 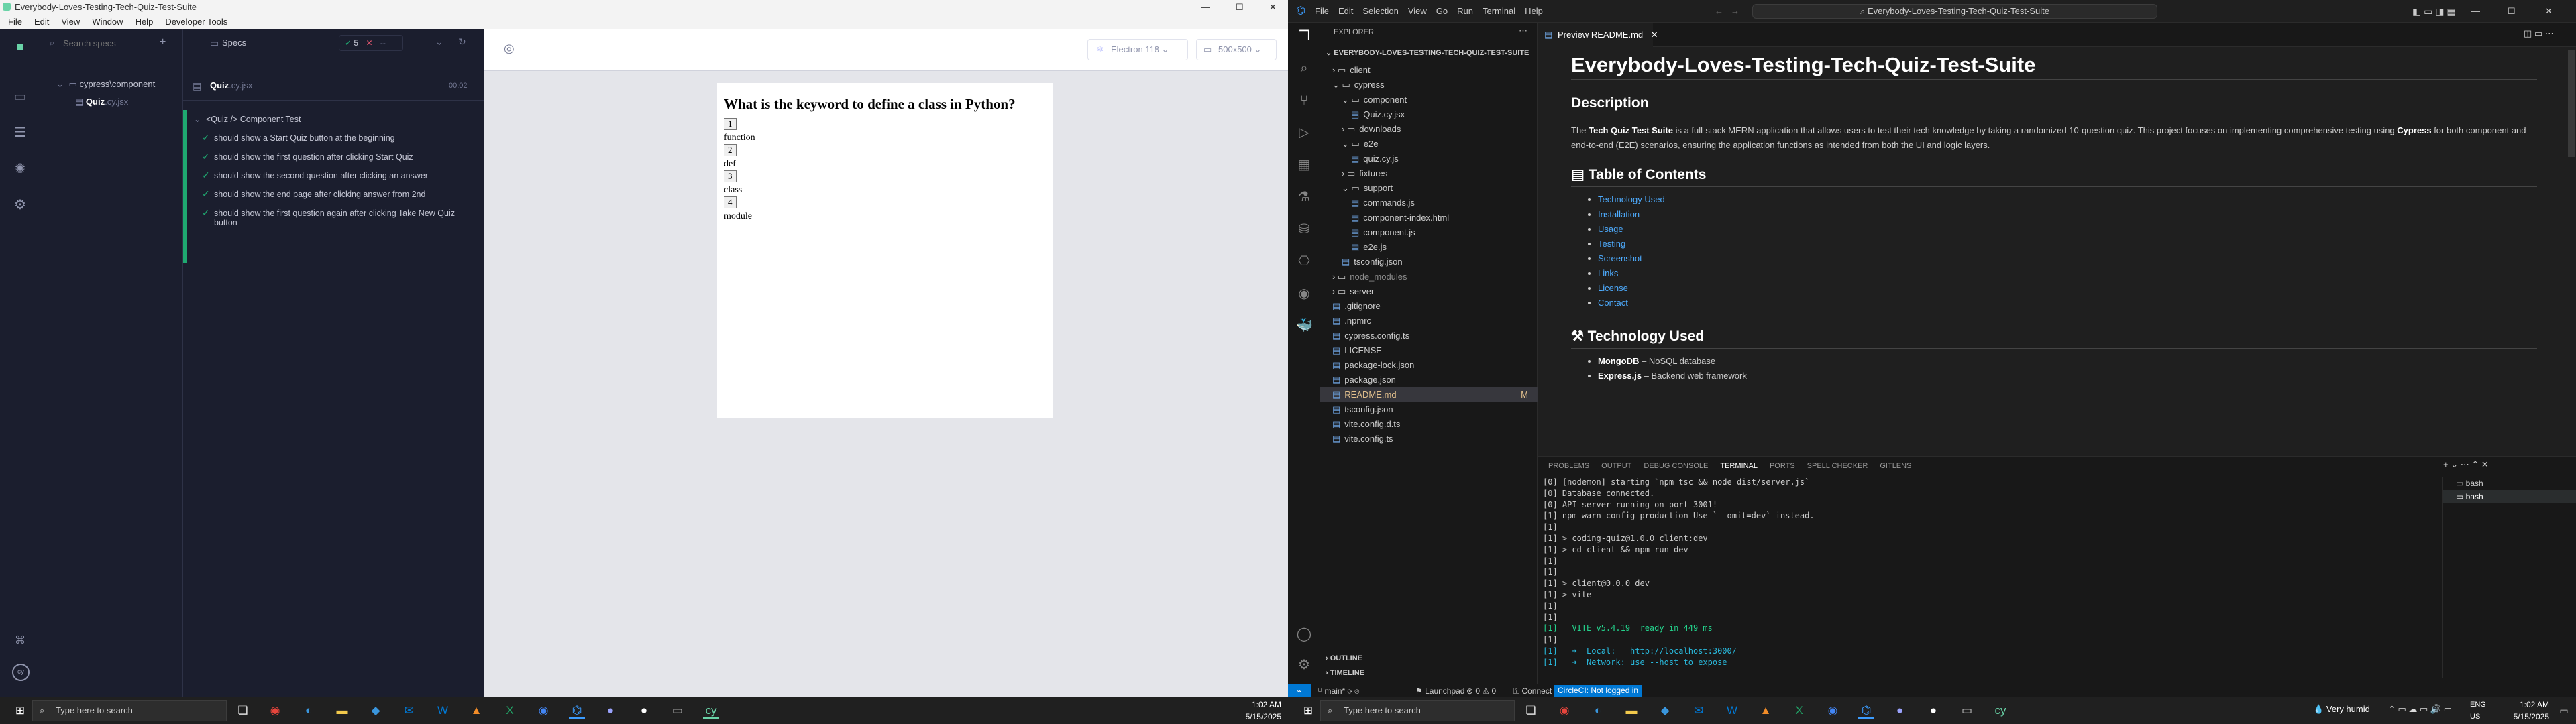 I want to click on database-icon: ⛁, so click(x=1304, y=229).